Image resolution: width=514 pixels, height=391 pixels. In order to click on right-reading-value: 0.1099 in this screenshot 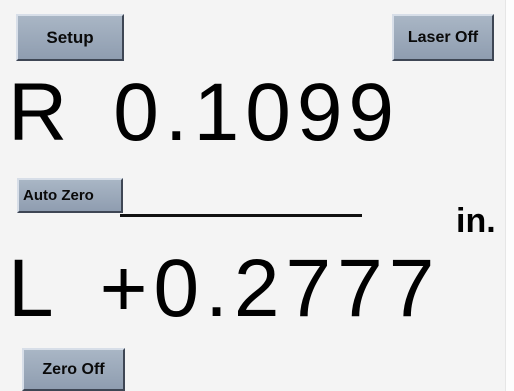, I will do `click(257, 112)`.